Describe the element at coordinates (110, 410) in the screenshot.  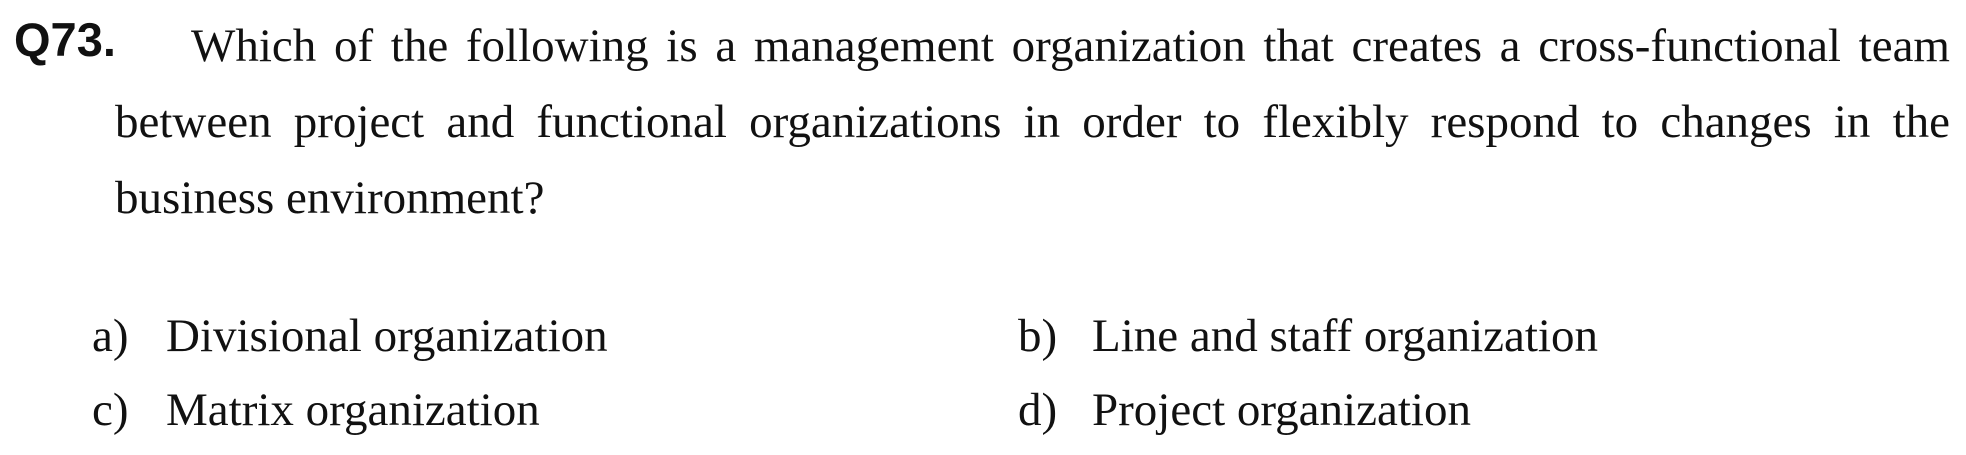
I see `choice-c-letter: c)` at that location.